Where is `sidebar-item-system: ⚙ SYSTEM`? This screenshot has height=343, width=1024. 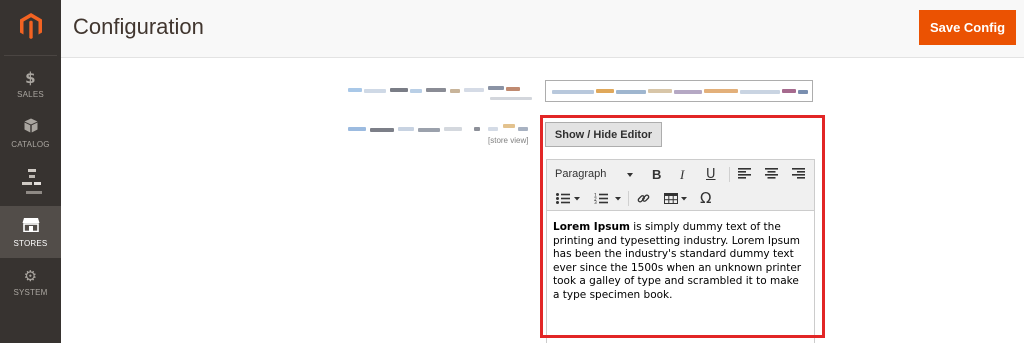 sidebar-item-system: ⚙ SYSTEM is located at coordinates (30, 282).